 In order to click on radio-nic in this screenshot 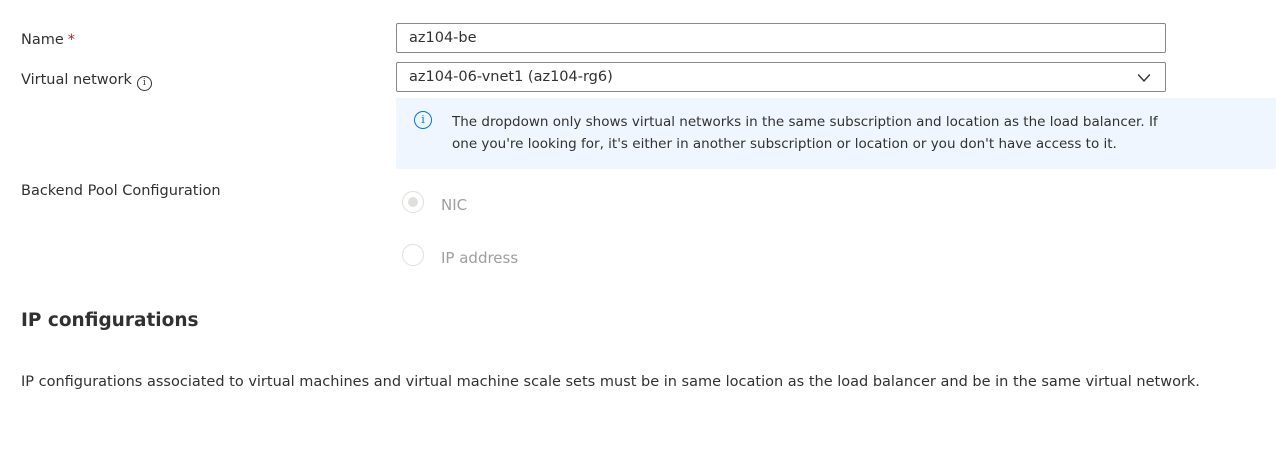, I will do `click(413, 202)`.